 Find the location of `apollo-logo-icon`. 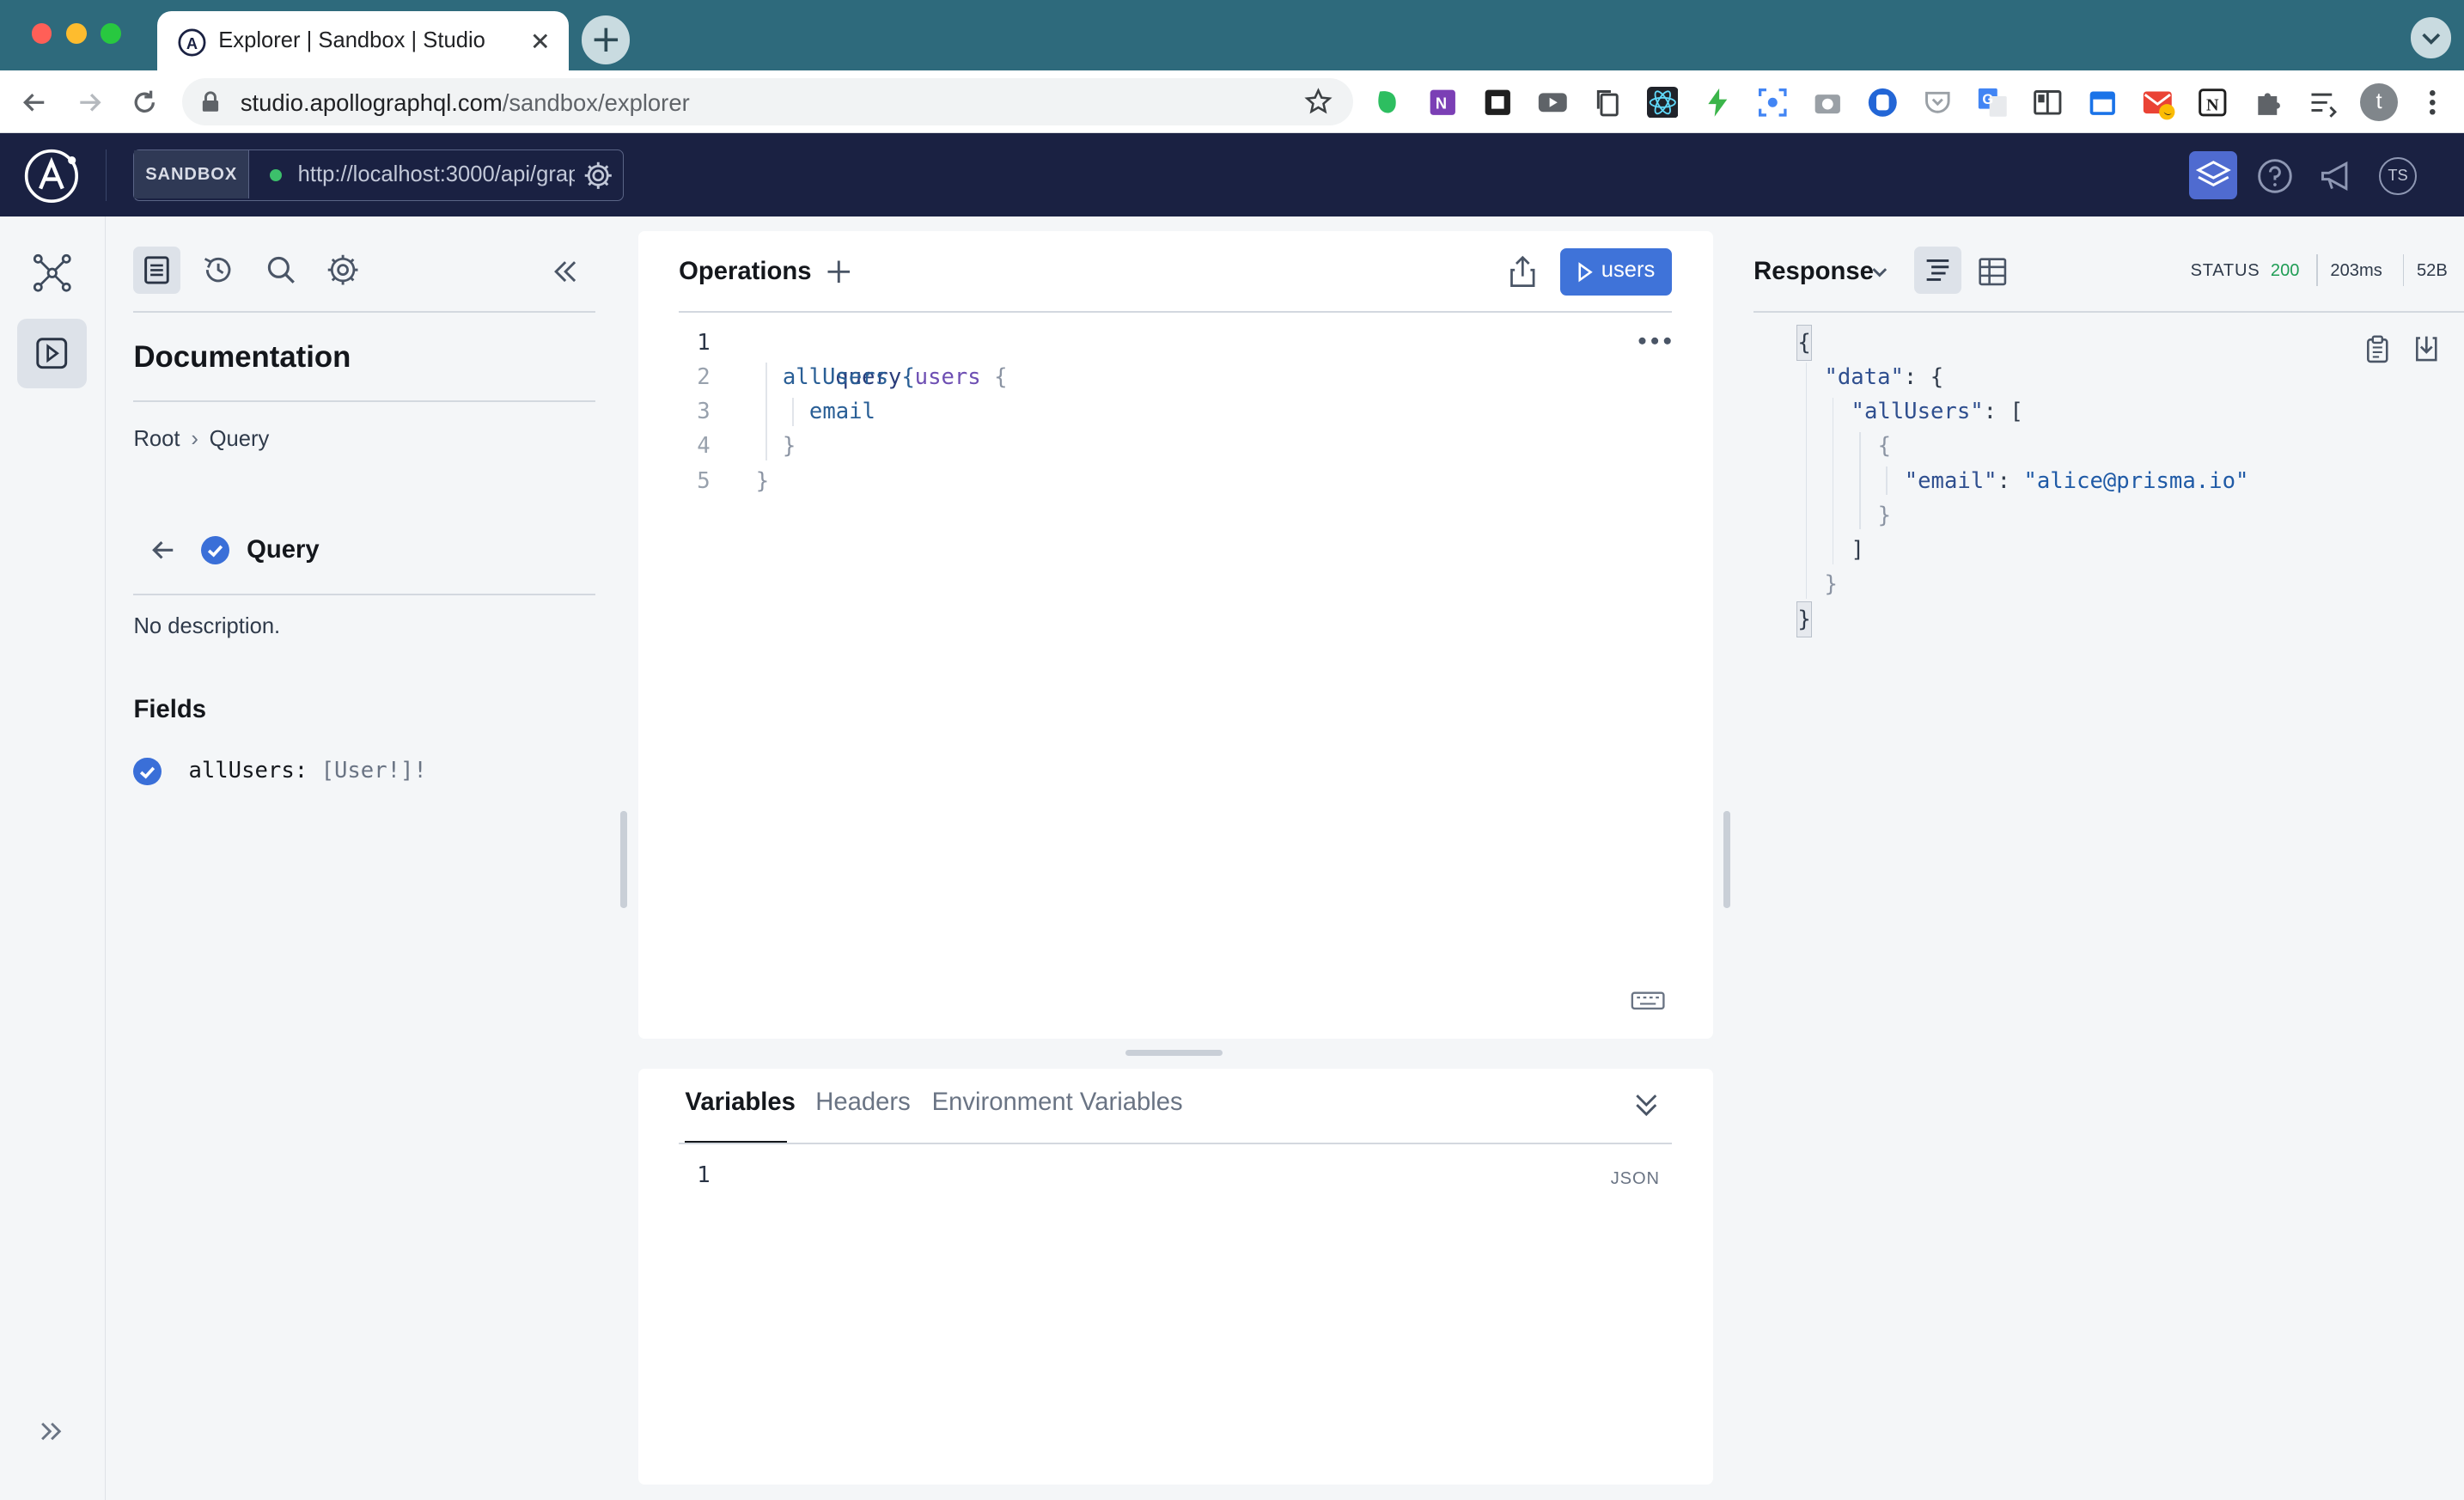

apollo-logo-icon is located at coordinates (51, 176).